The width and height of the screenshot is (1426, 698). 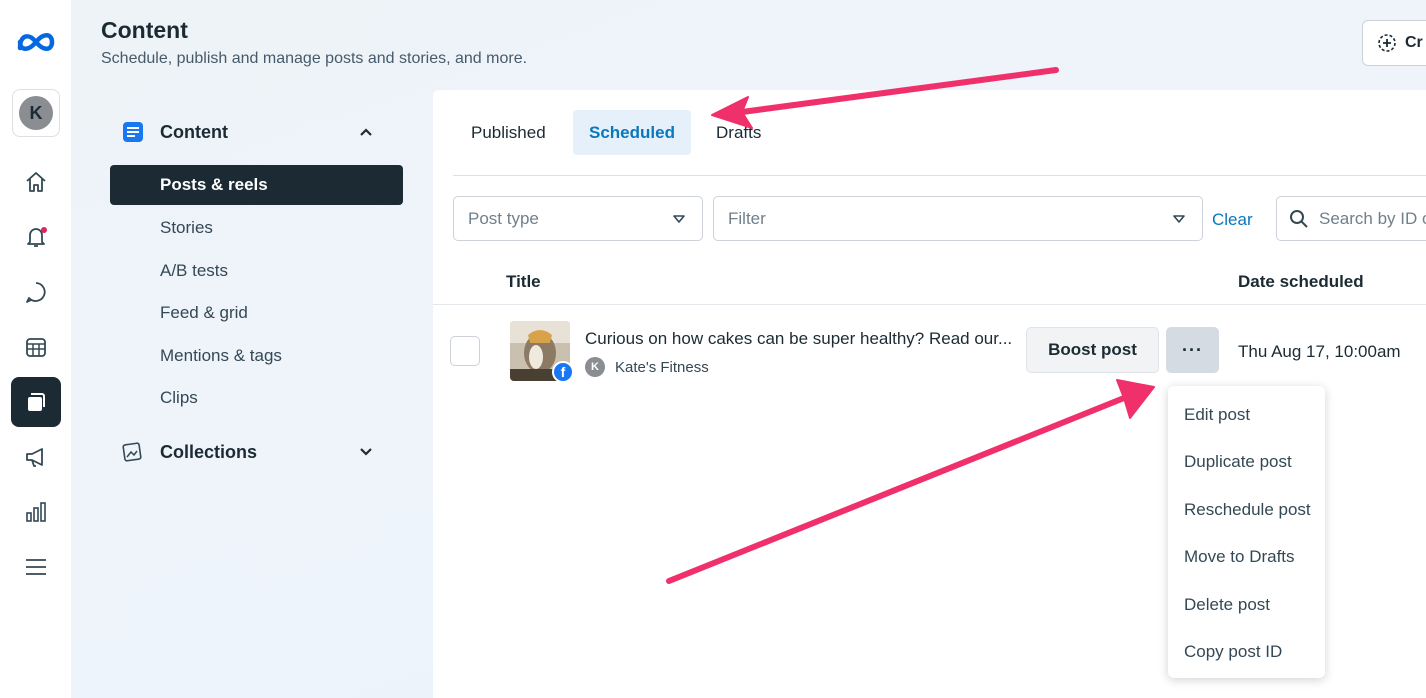 What do you see at coordinates (747, 218) in the screenshot?
I see `filter-placeholder: Filter` at bounding box center [747, 218].